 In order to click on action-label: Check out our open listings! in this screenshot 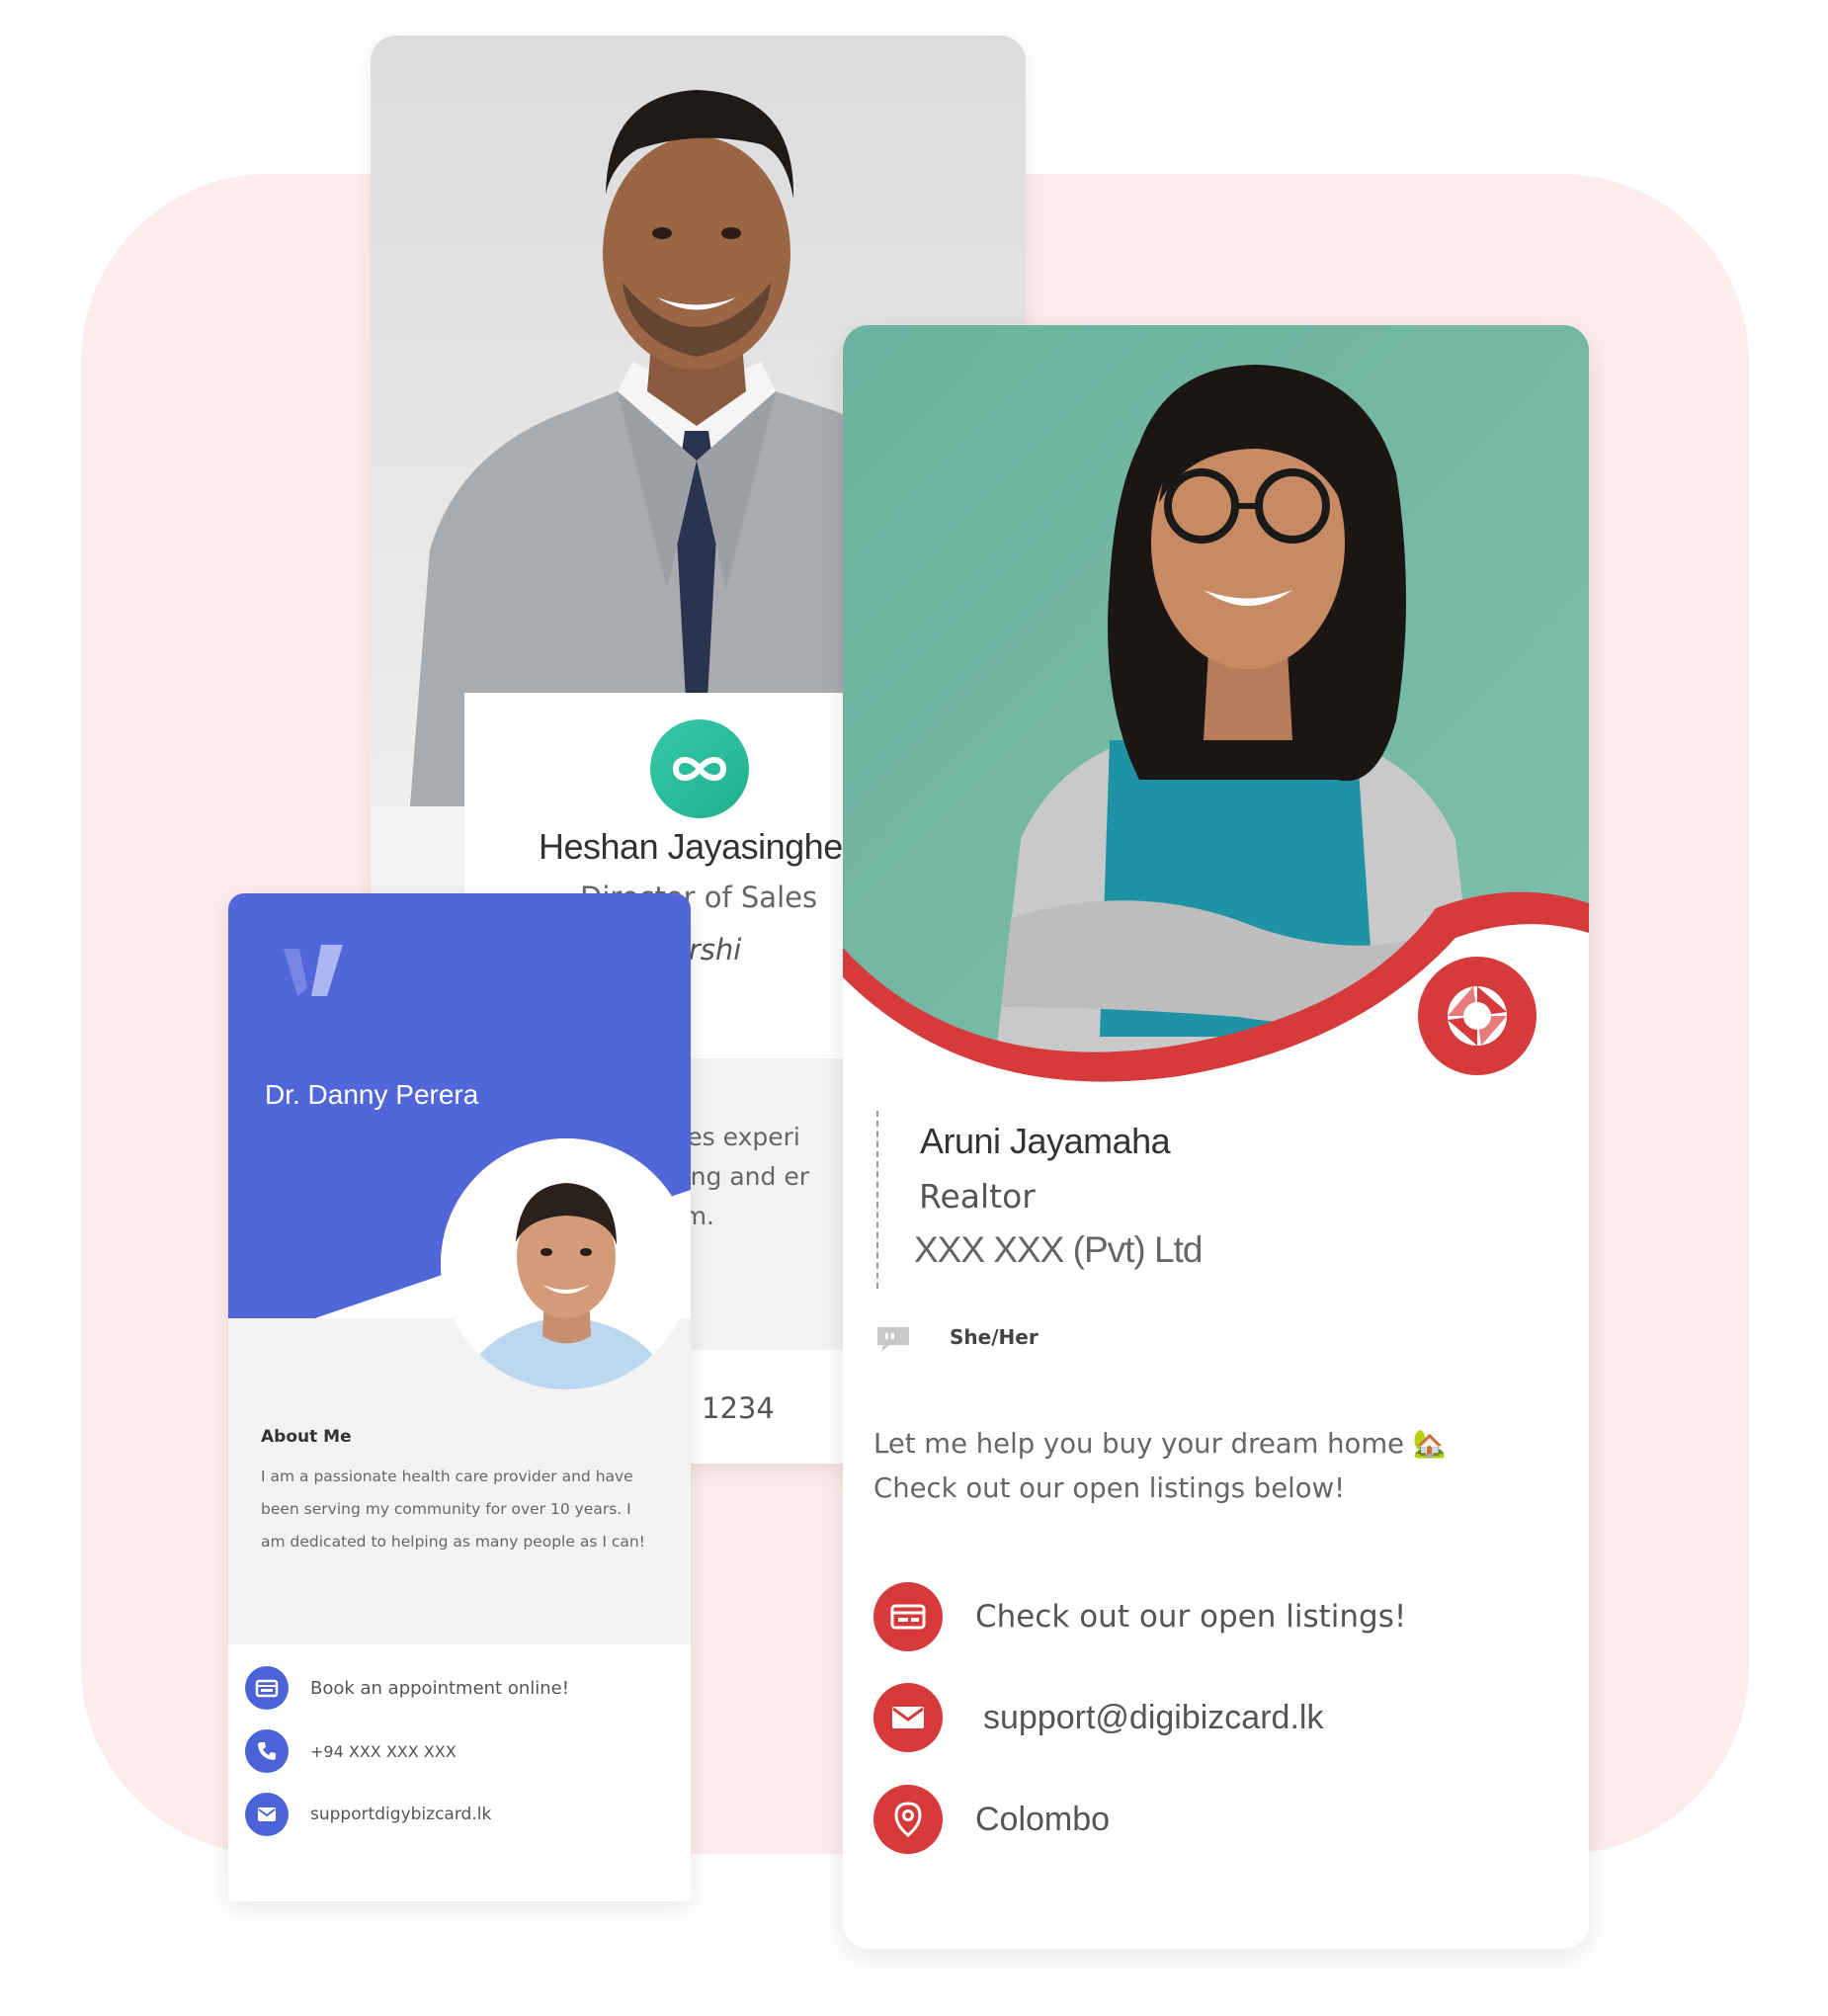, I will do `click(1191, 1617)`.